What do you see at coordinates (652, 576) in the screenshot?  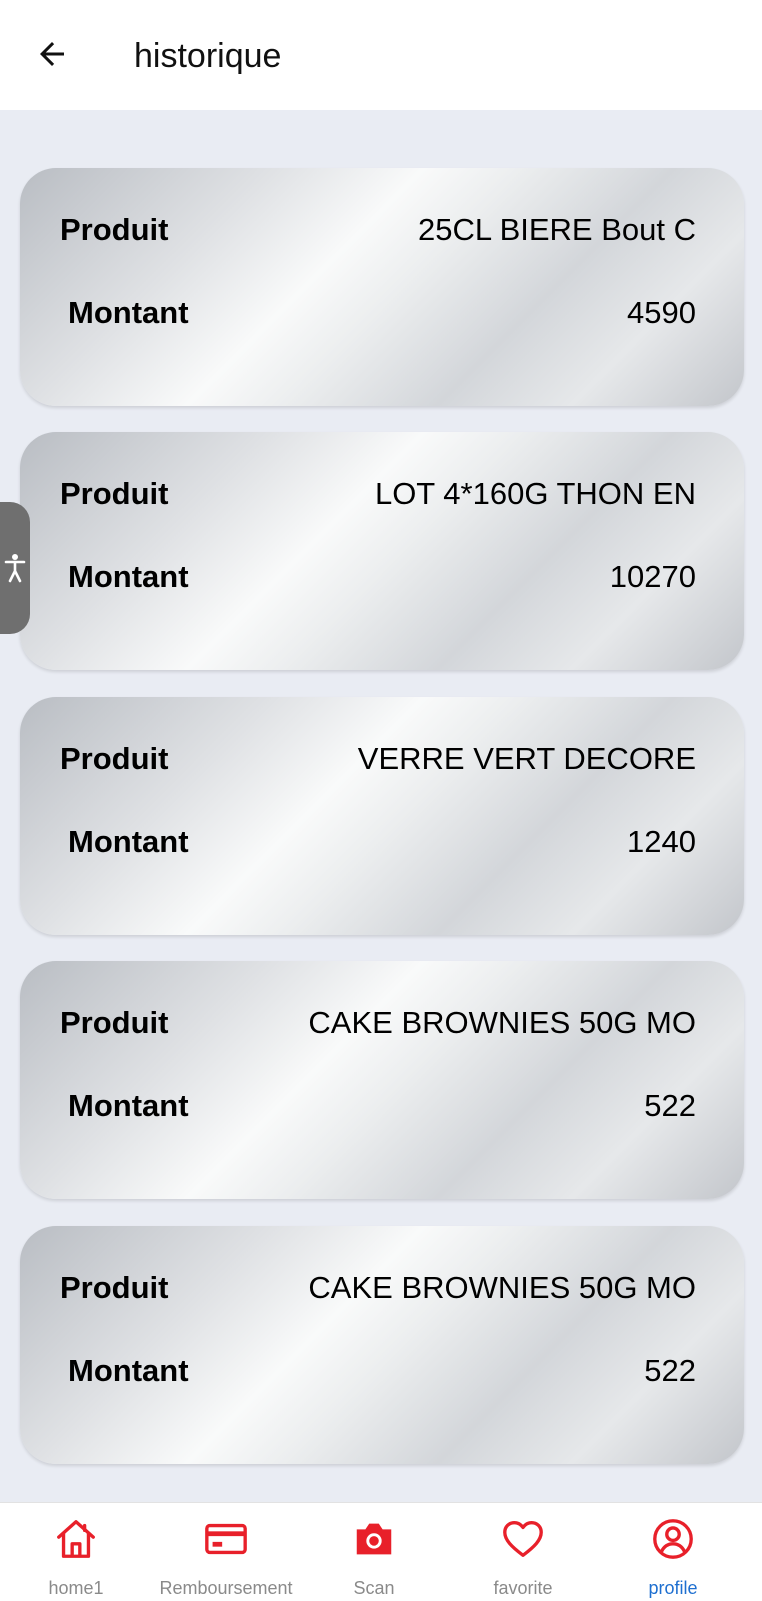 I see `amount-value: 10270` at bounding box center [652, 576].